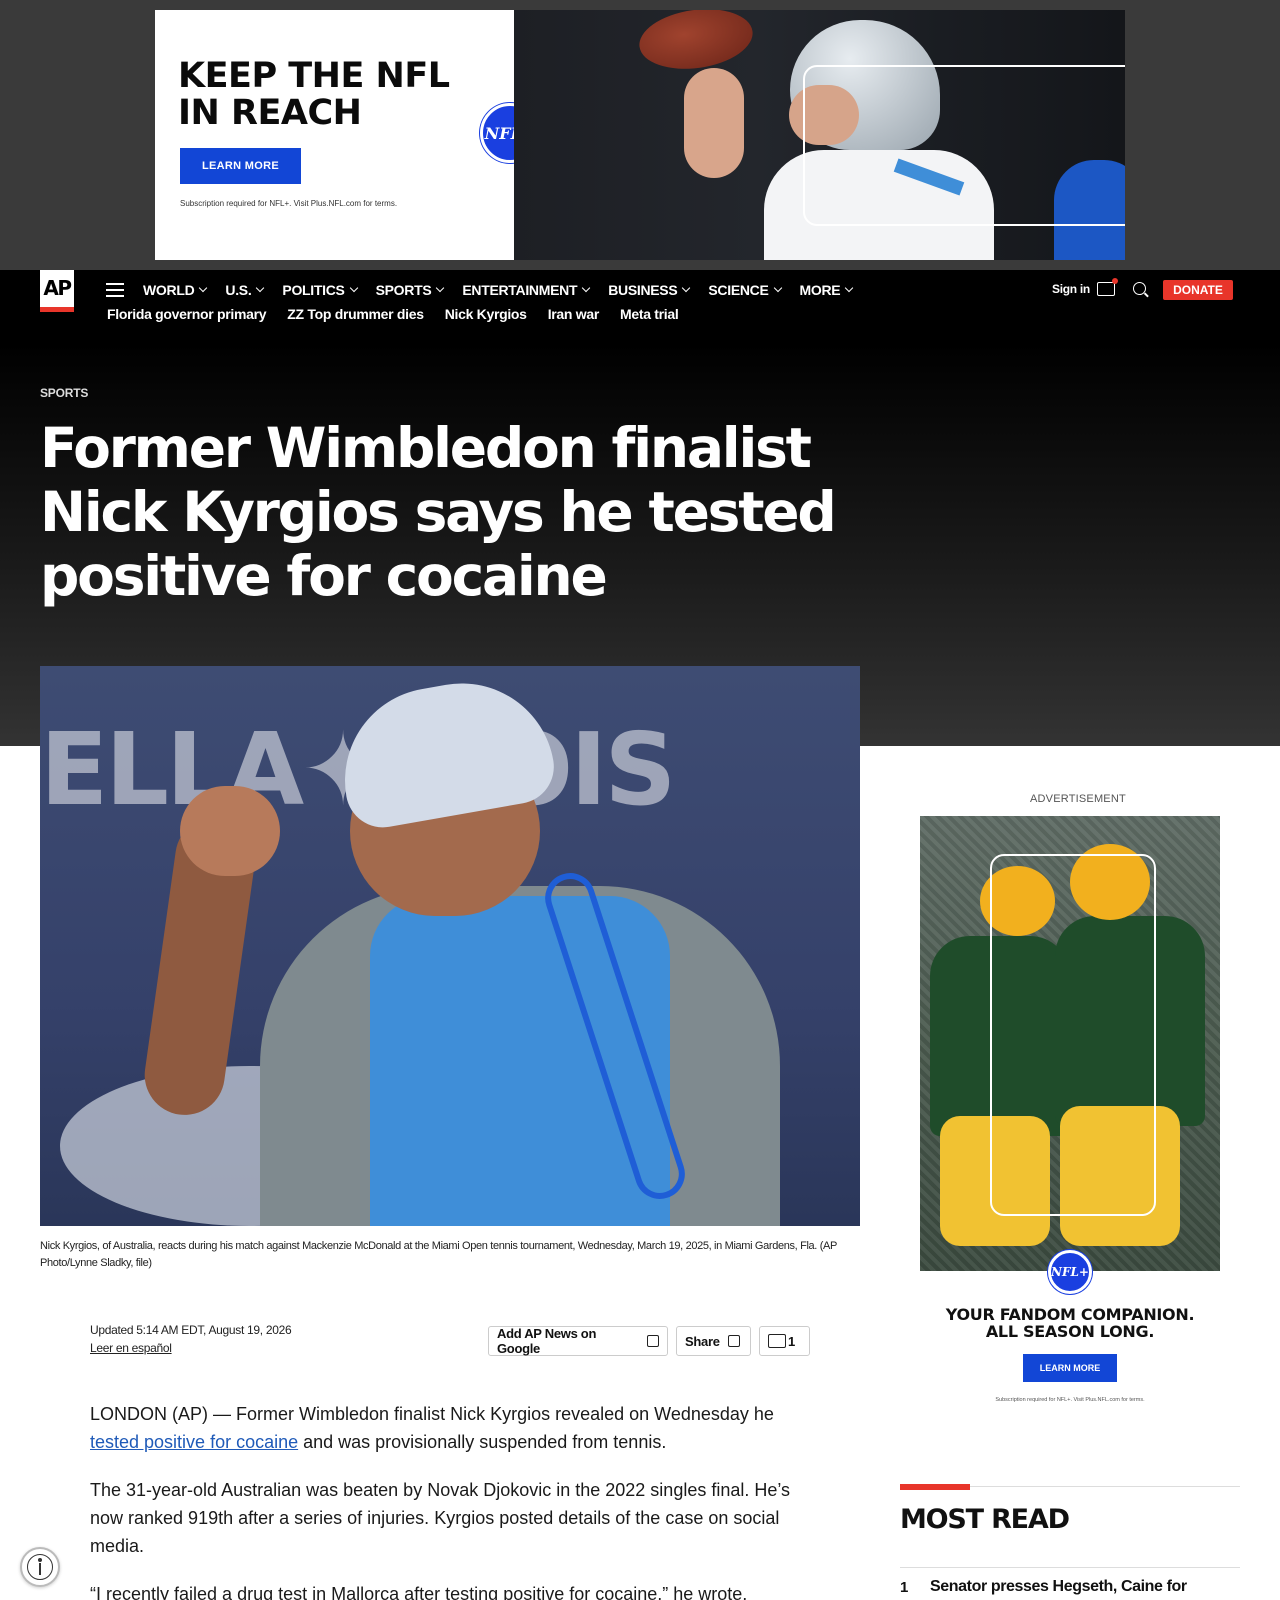 The width and height of the screenshot is (1280, 1600). What do you see at coordinates (187, 314) in the screenshot?
I see `trending-link: Florida governor primary` at bounding box center [187, 314].